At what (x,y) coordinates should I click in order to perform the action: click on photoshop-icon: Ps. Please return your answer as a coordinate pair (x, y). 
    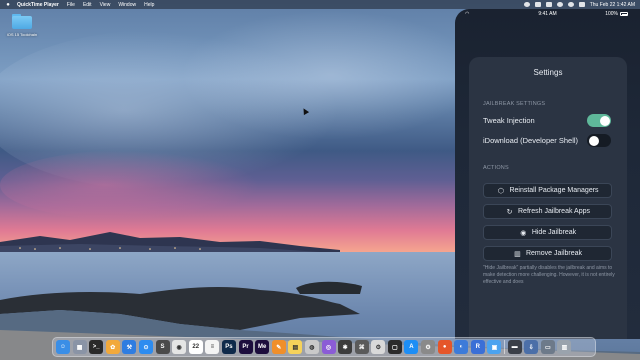
    Looking at the image, I should click on (228, 347).